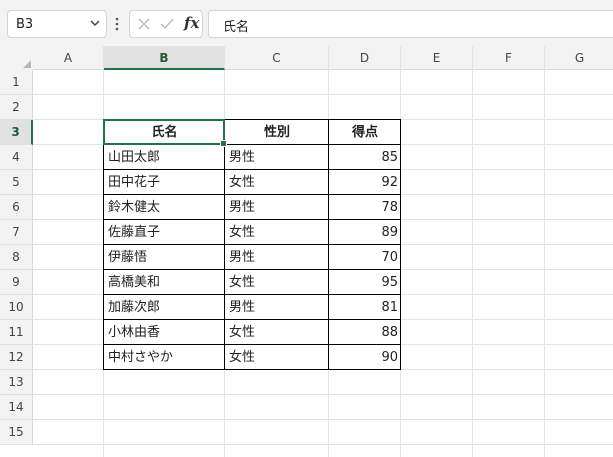 The height and width of the screenshot is (457, 613). I want to click on name-box-value: B3, so click(25, 24).